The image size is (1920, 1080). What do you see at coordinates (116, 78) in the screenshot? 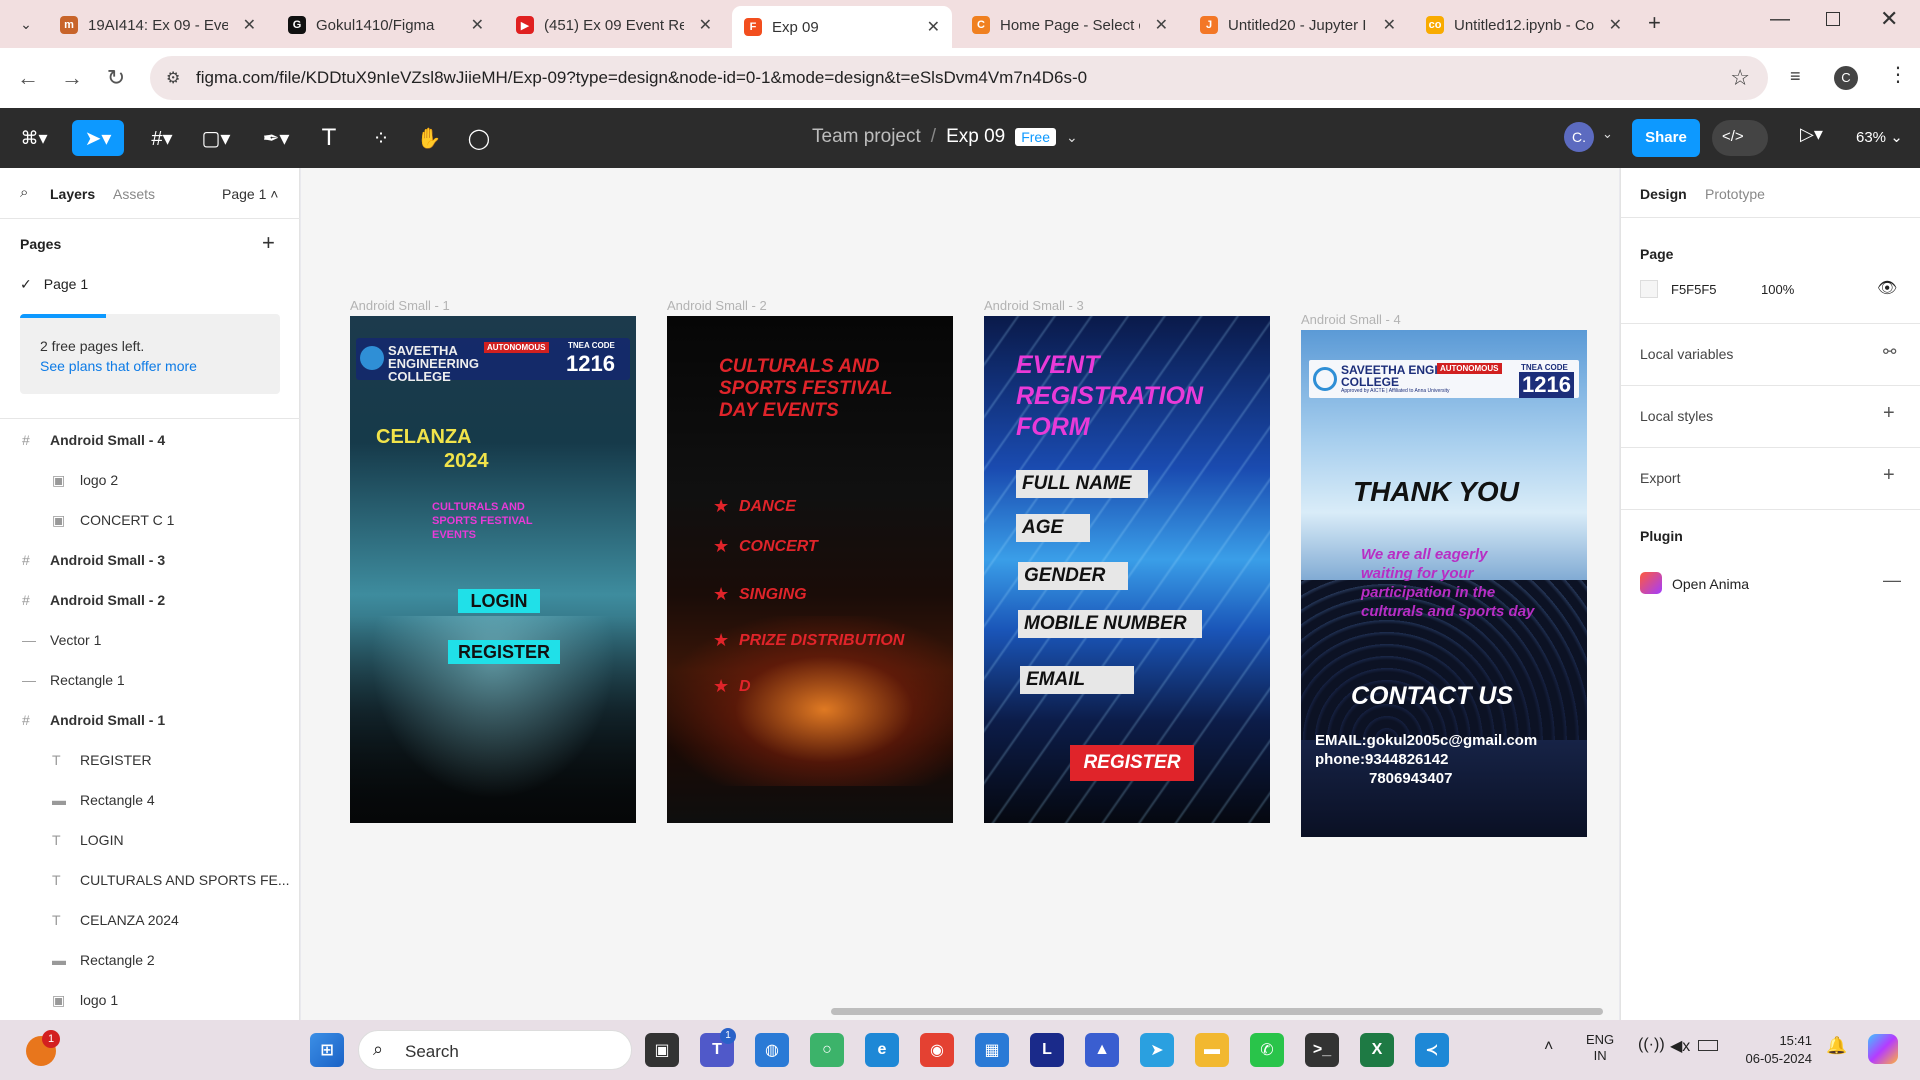
I see `reload-button: ↻` at bounding box center [116, 78].